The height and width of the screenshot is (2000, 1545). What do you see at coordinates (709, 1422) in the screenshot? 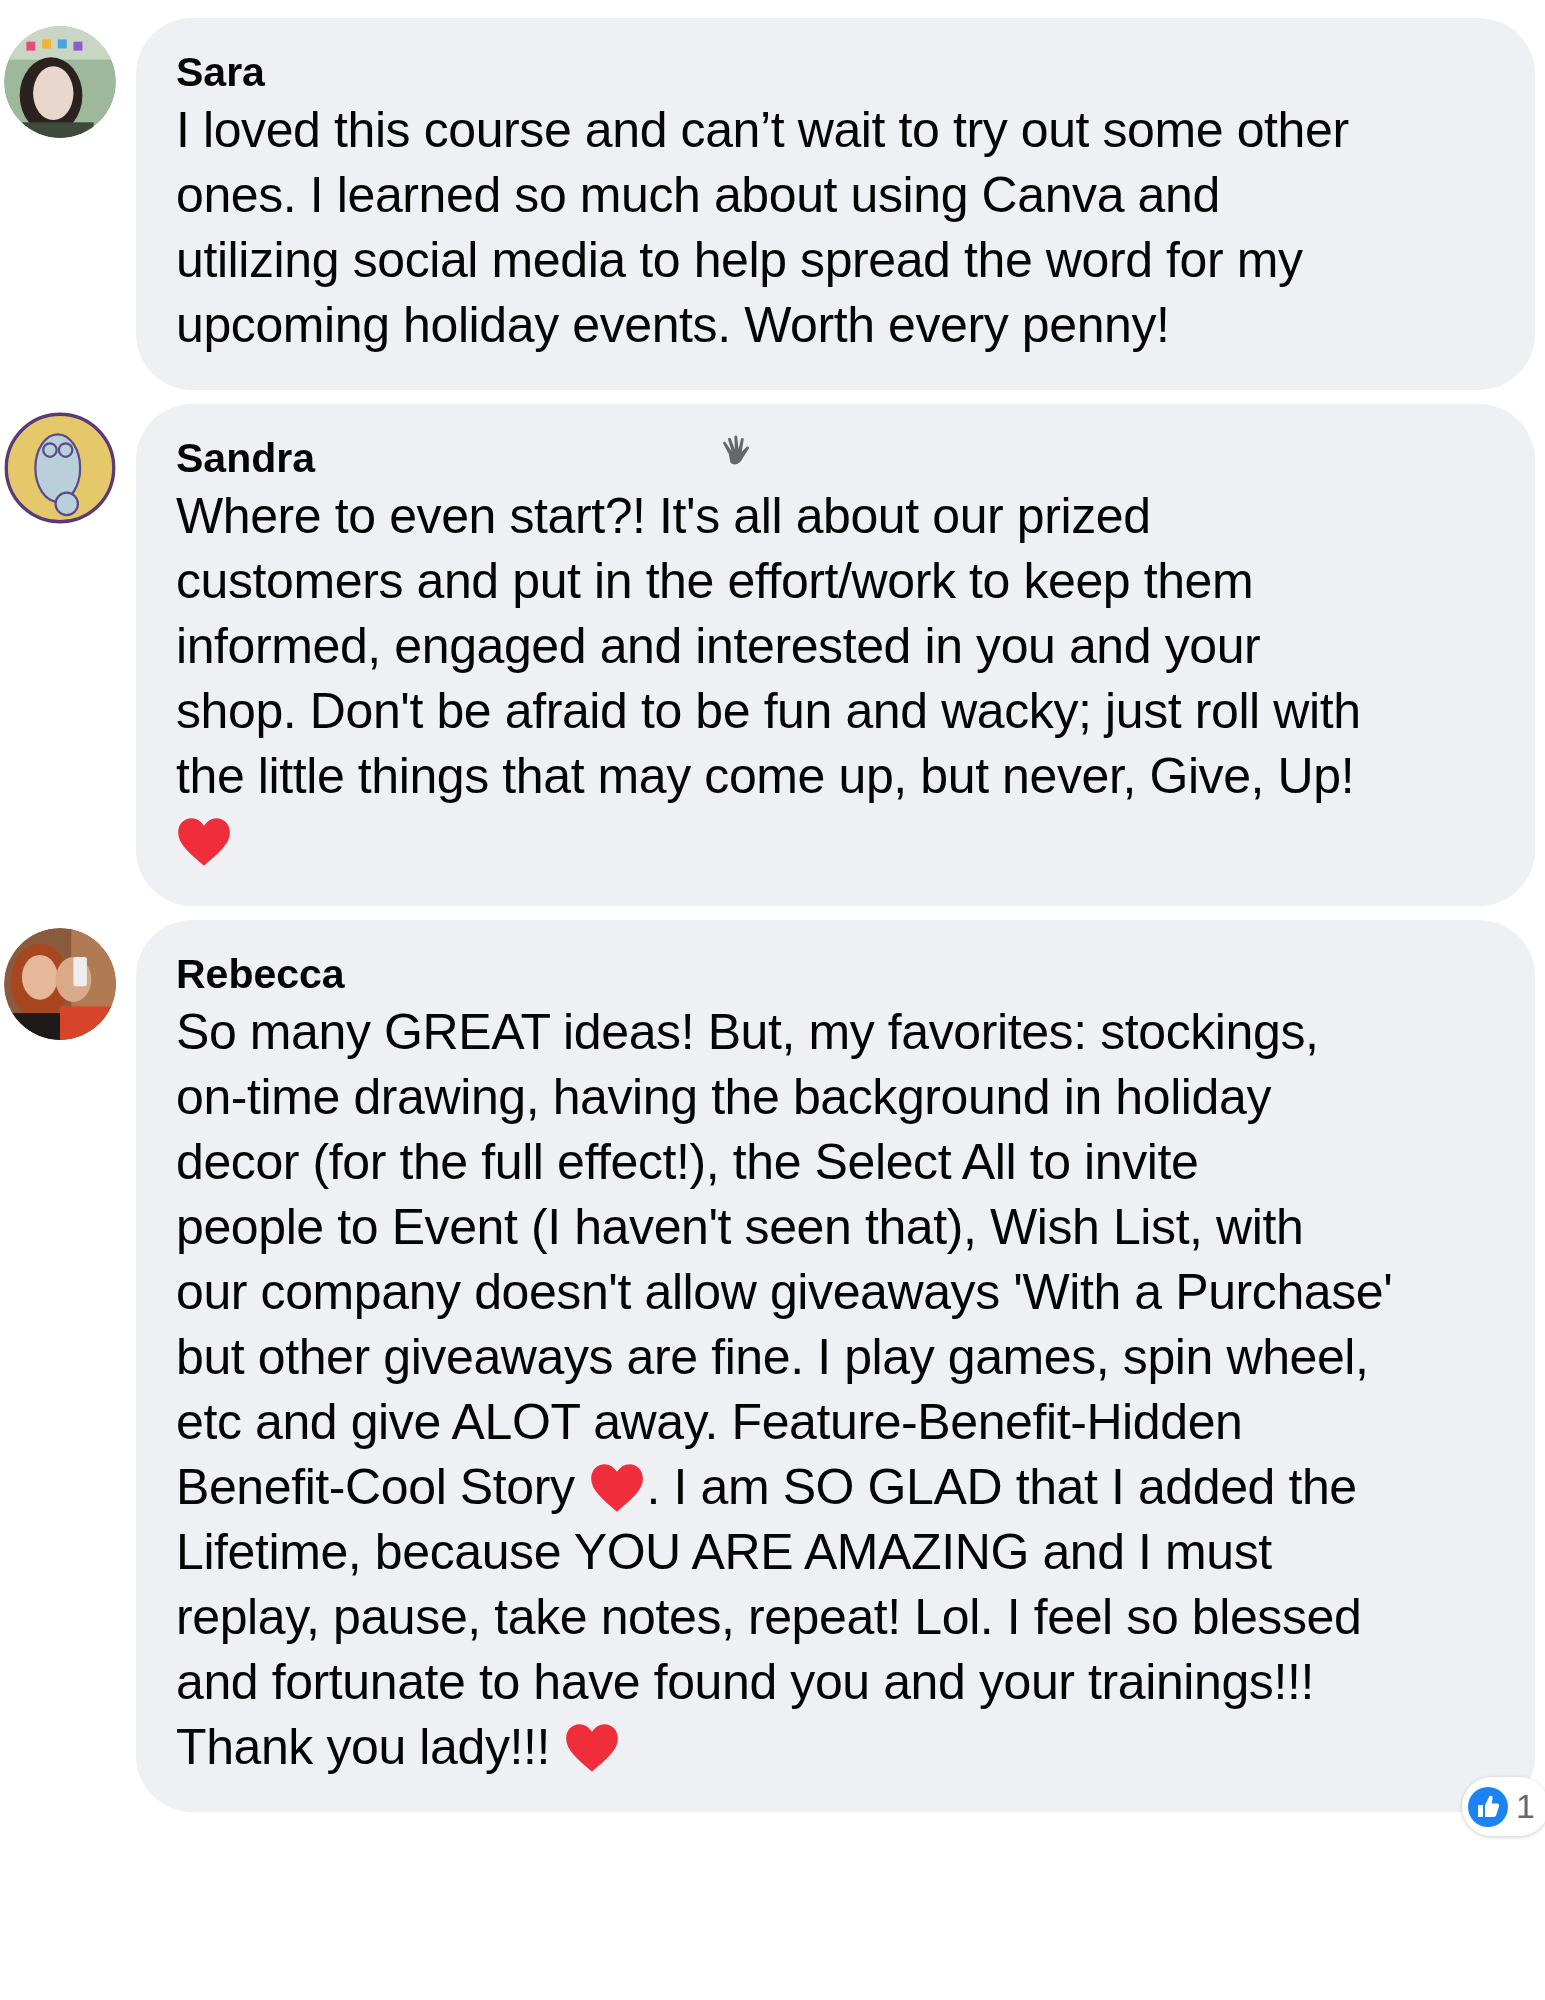
I see `comment-text: etc and give ALOT away. Feature-Benefit-Hidden` at bounding box center [709, 1422].